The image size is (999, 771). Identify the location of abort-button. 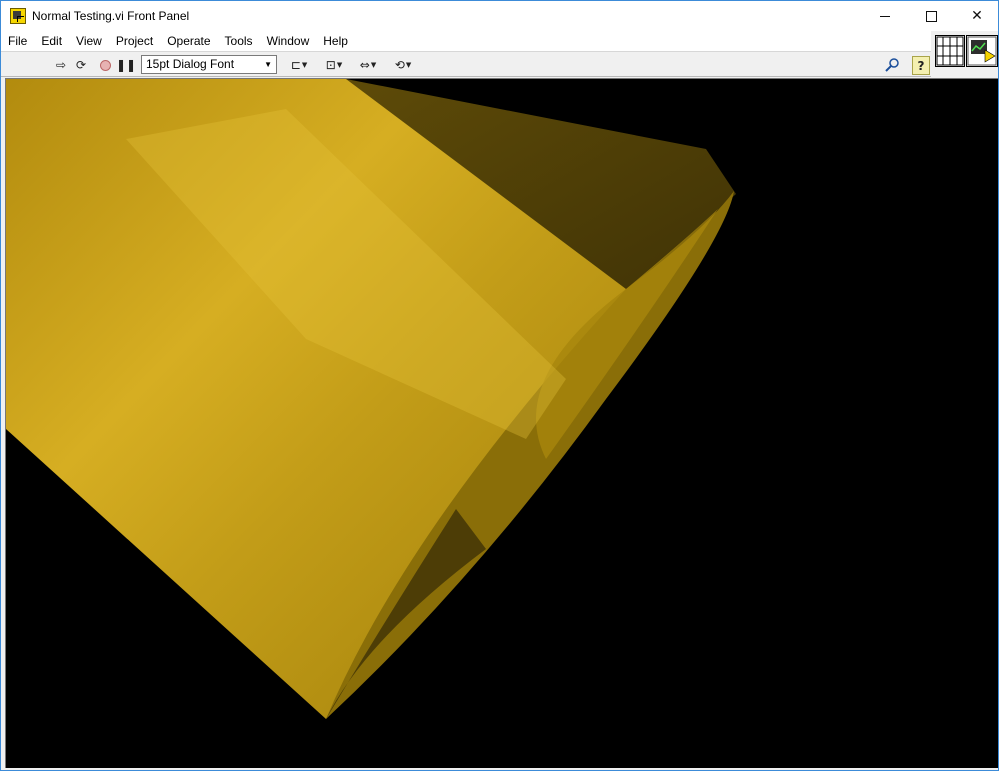
(105, 65).